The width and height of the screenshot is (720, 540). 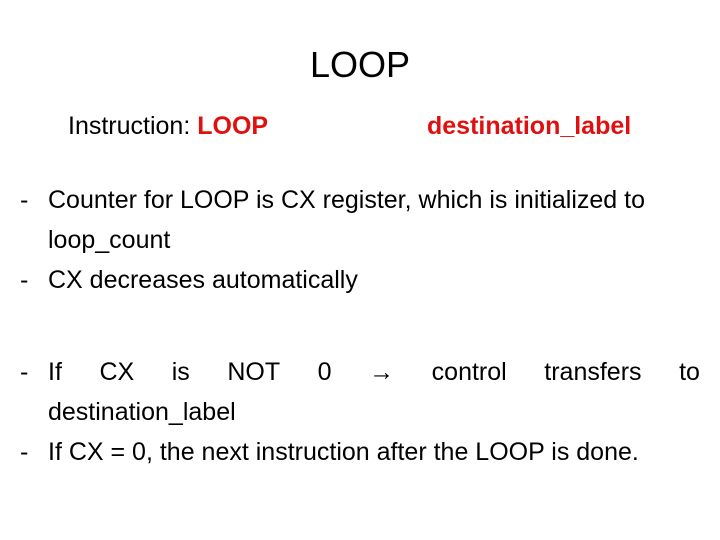 I want to click on word: NOT, so click(x=254, y=372).